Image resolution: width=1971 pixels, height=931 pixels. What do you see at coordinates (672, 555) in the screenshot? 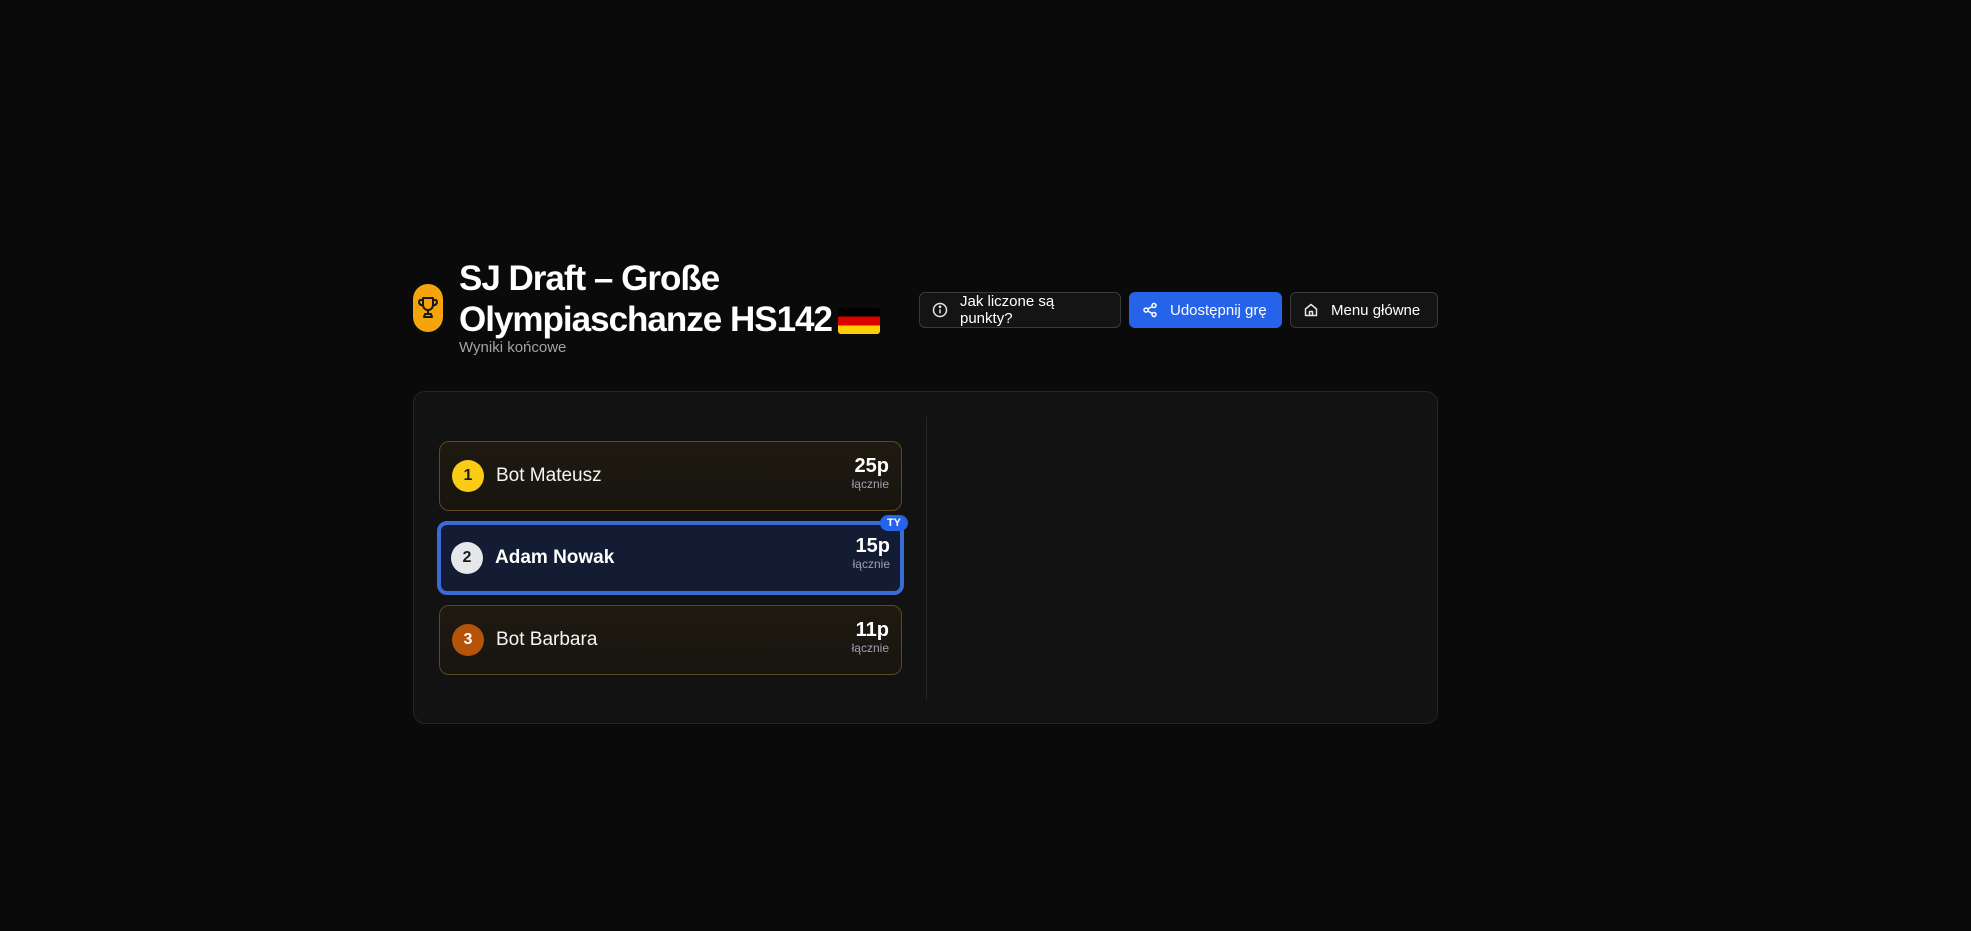
I see `standings-row-2-current-user: 2 Adam Nowak 15p łącznie TY` at bounding box center [672, 555].